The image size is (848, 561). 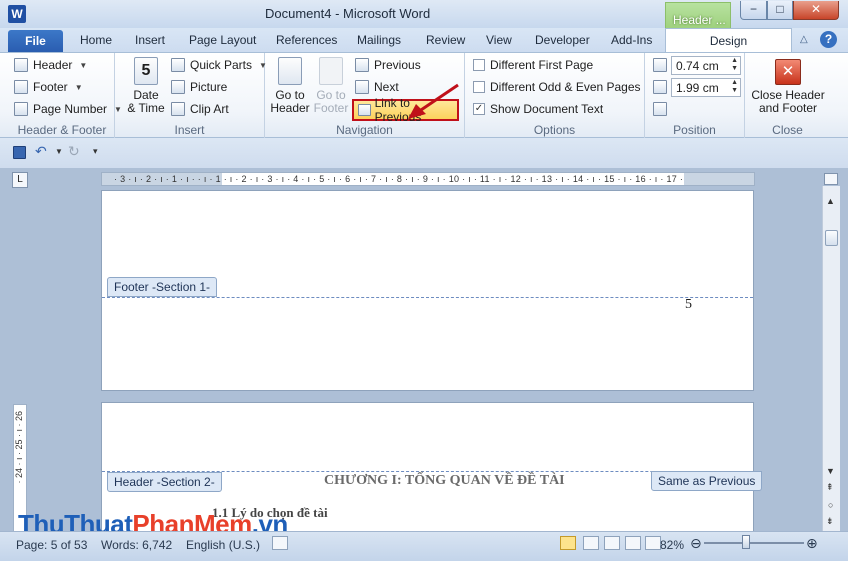 What do you see at coordinates (51, 545) in the screenshot?
I see `page-count: Page: 5 of 53` at bounding box center [51, 545].